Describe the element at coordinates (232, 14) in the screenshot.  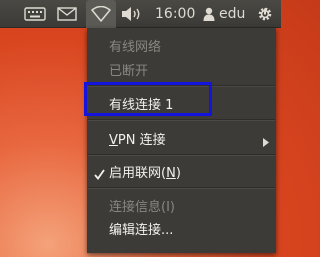
I see `user-name: edu` at that location.